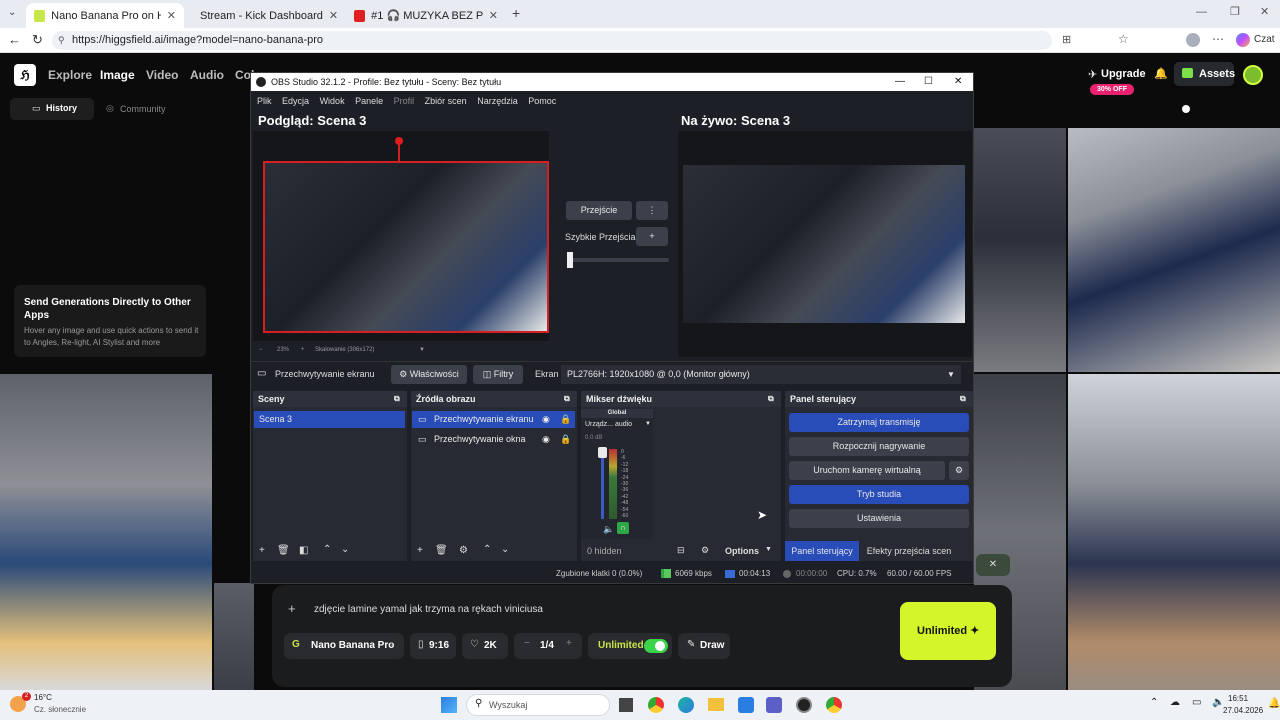 Image resolution: width=1280 pixels, height=720 pixels. What do you see at coordinates (463, 550) in the screenshot?
I see `source-properties-icon: ⚙` at bounding box center [463, 550].